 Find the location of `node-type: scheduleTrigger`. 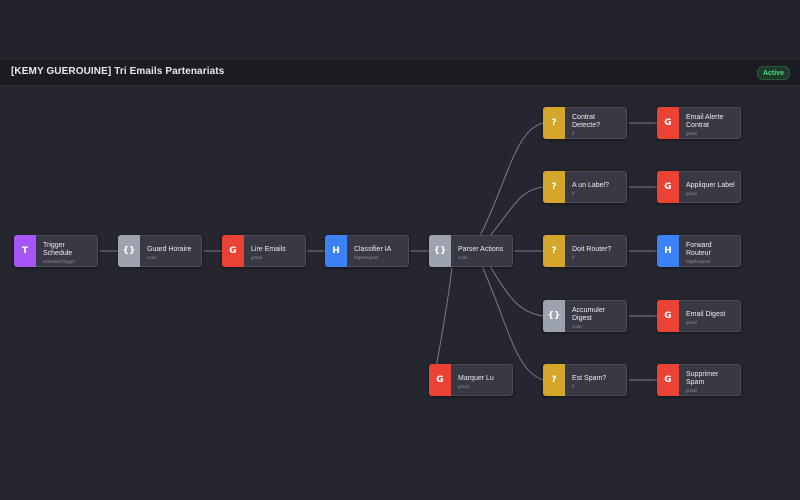

node-type: scheduleTrigger is located at coordinates (59, 261).